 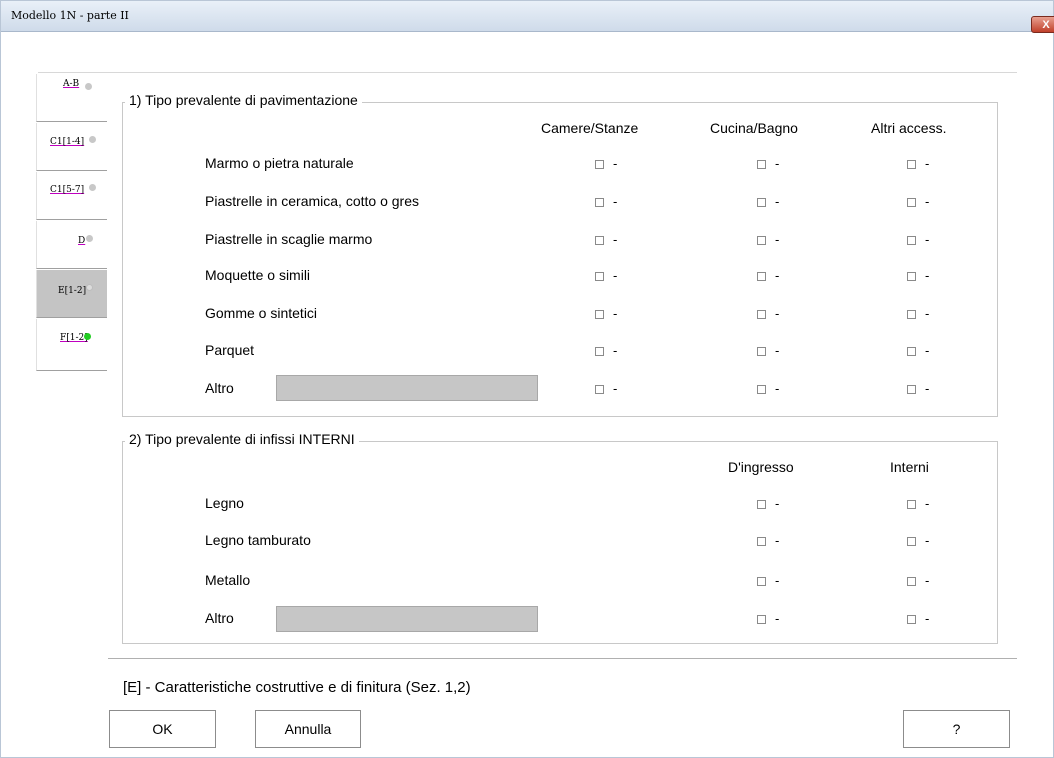 I want to click on tab-c1-1-4: C1[1-4], so click(x=71, y=147).